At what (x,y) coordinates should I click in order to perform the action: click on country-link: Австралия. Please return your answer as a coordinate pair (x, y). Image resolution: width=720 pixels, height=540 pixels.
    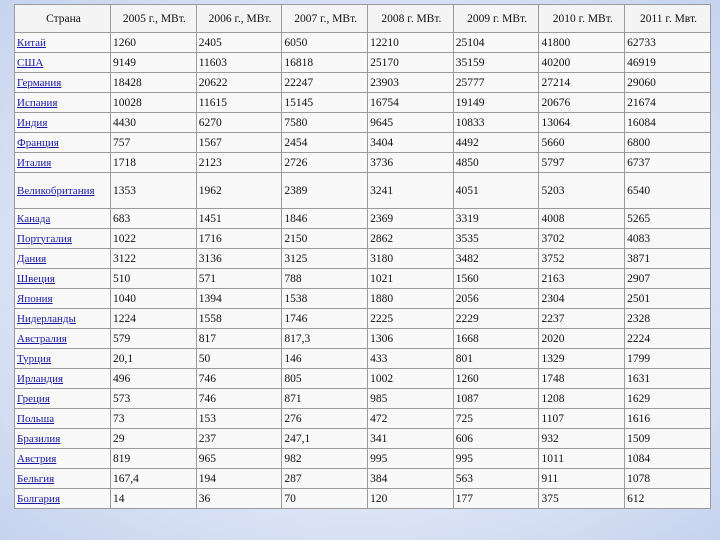
    Looking at the image, I should click on (42, 339).